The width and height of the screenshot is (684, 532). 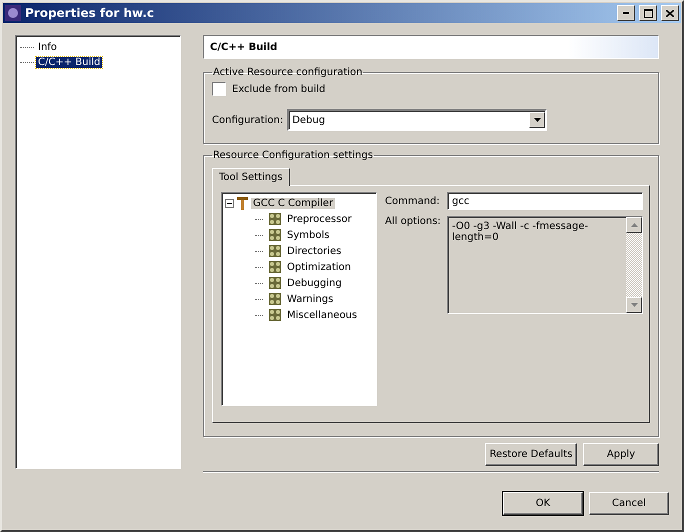 What do you see at coordinates (621, 454) in the screenshot?
I see `apply-button: Apply` at bounding box center [621, 454].